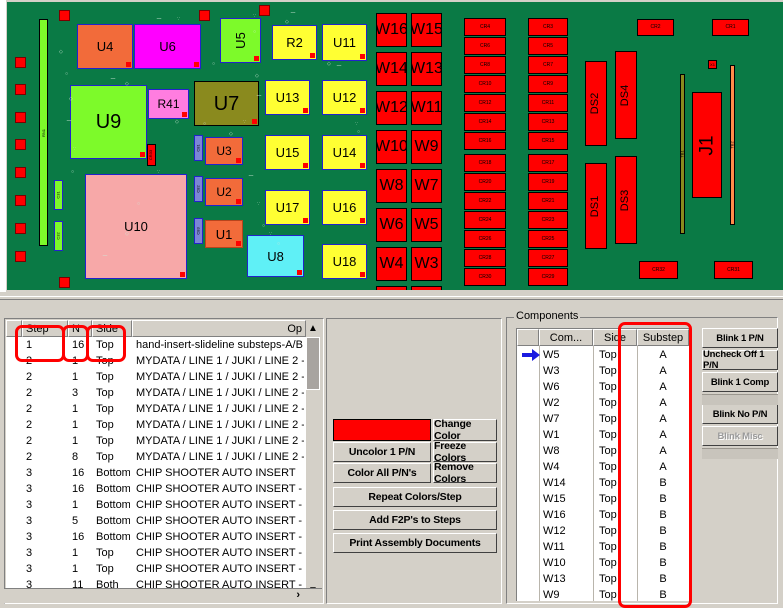 The width and height of the screenshot is (783, 608). What do you see at coordinates (156, 457) in the screenshot?
I see `table-row: 2 8 Top MYDATA / LINE 1 / JUKI / LINE 2 -` at bounding box center [156, 457].